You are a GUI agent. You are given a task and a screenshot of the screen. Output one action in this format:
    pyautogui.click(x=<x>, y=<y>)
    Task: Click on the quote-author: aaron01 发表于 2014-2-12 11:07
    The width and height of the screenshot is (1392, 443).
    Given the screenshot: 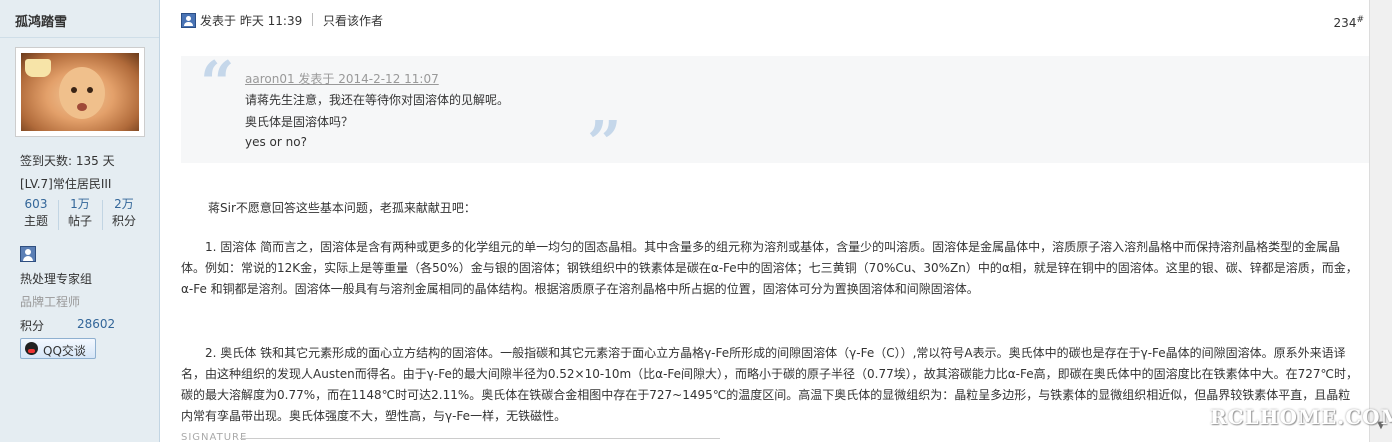 What is the action you would take?
    pyautogui.click(x=342, y=78)
    